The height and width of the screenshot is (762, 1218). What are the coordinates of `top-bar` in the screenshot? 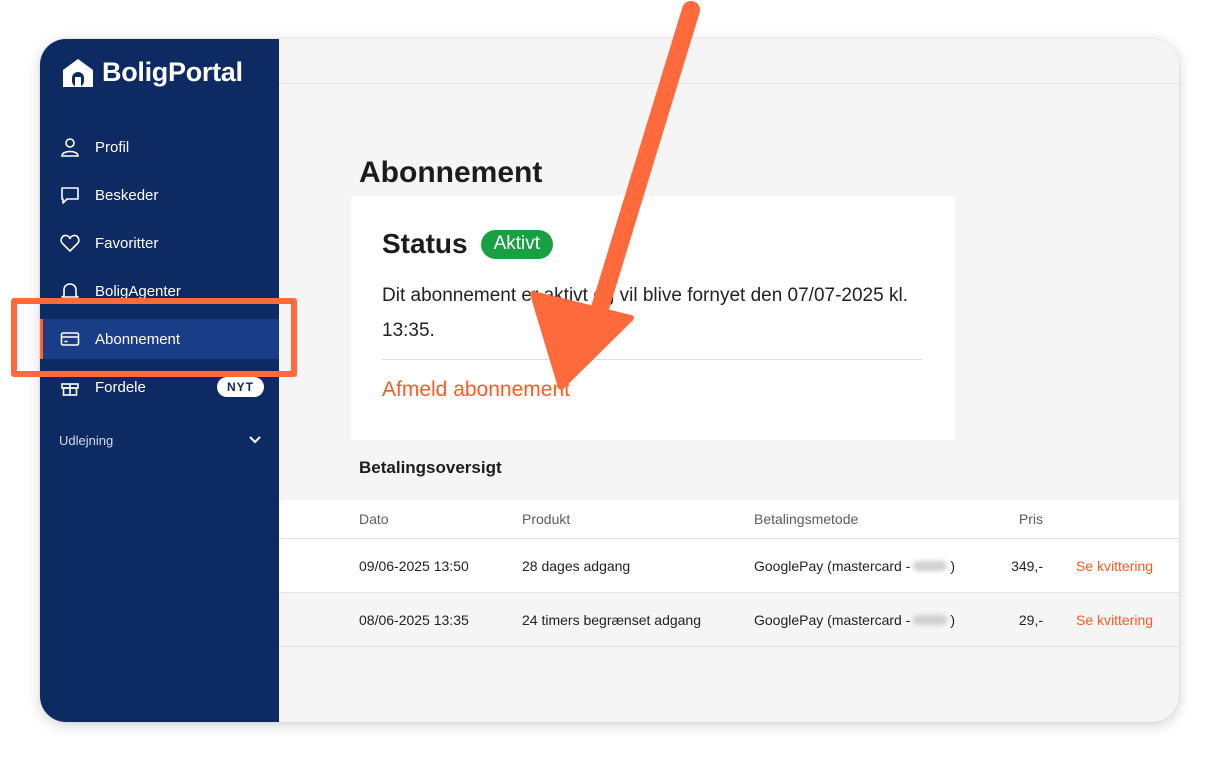 It's located at (729, 61).